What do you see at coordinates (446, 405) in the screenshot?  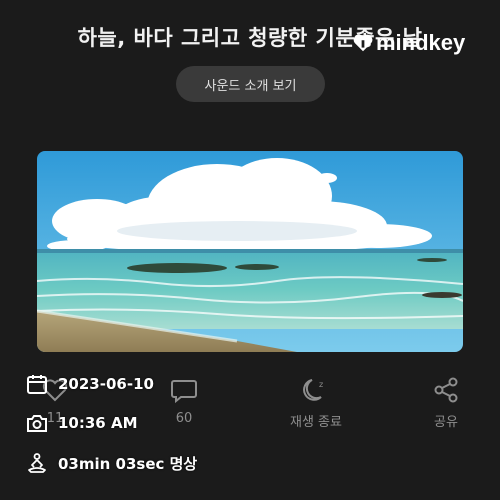 I see `share-button: 공유` at bounding box center [446, 405].